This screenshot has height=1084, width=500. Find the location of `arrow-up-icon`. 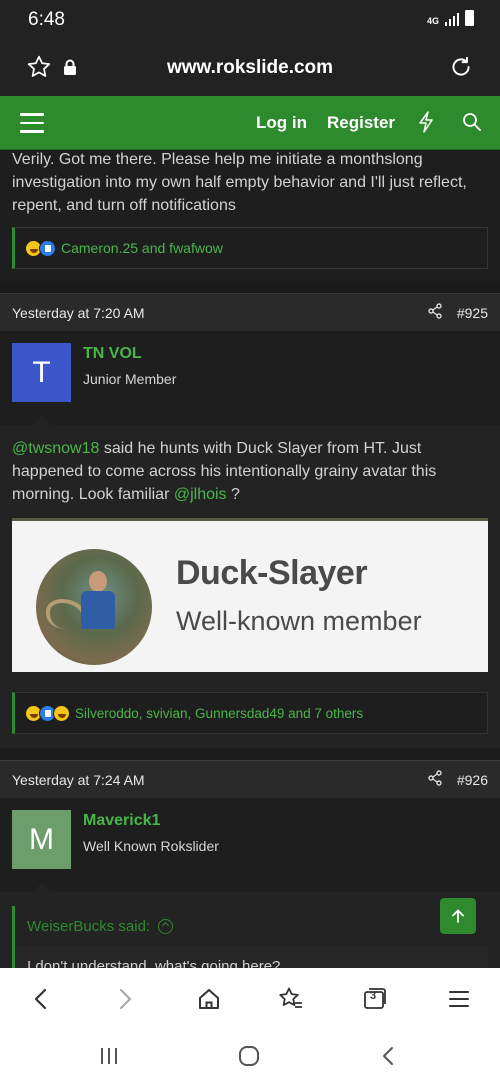

arrow-up-icon is located at coordinates (458, 916).